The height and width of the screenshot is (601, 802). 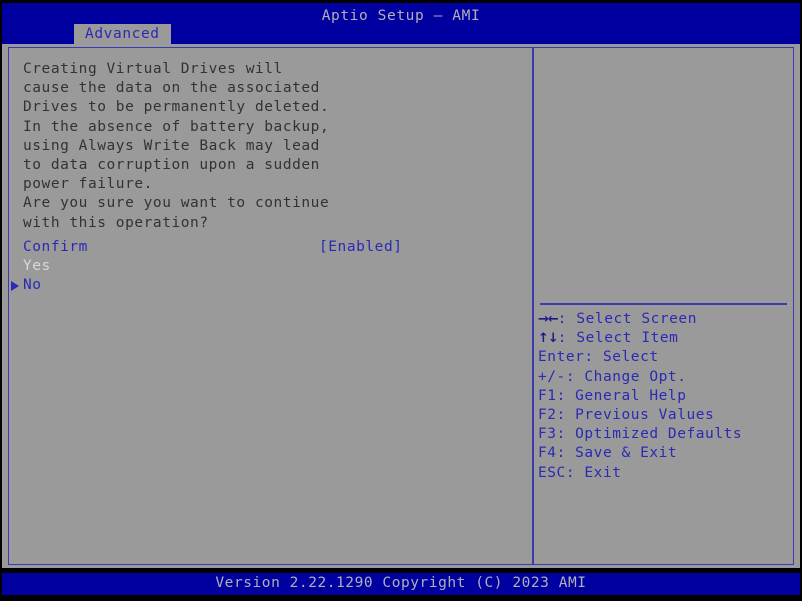 I want to click on option-label: No, so click(x=32, y=285).